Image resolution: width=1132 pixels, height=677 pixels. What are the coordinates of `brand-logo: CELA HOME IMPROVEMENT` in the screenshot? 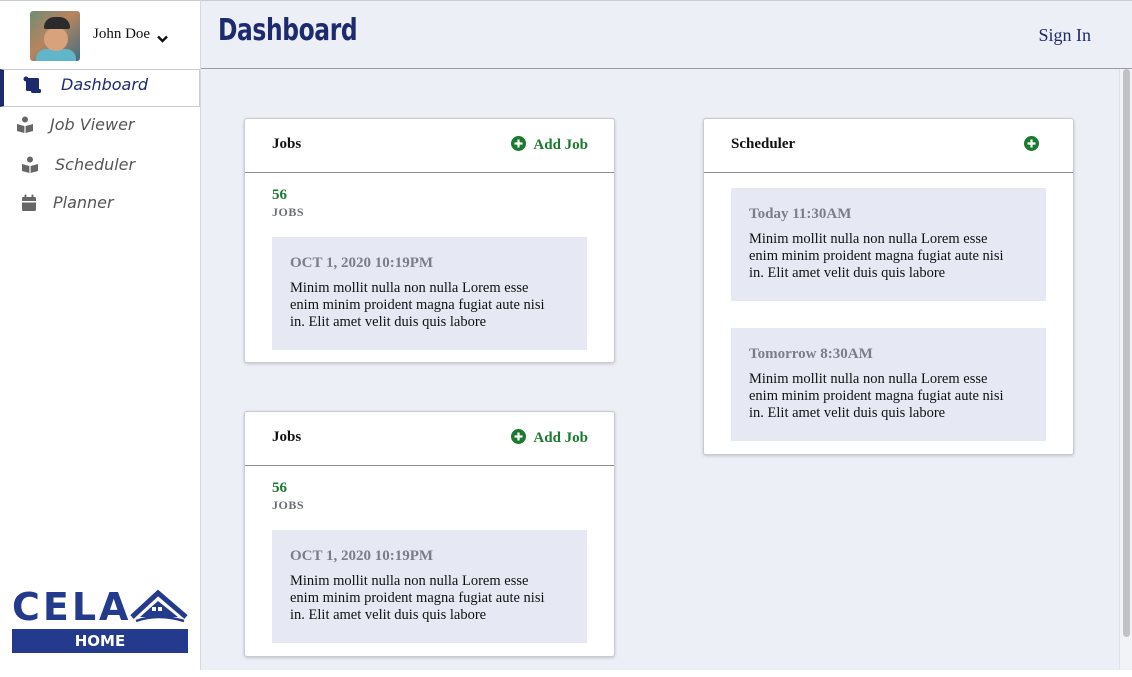 It's located at (101, 629).